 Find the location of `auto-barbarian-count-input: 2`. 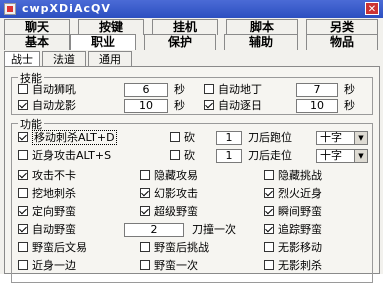

auto-barbarian-count-input: 2 is located at coordinates (154, 230).